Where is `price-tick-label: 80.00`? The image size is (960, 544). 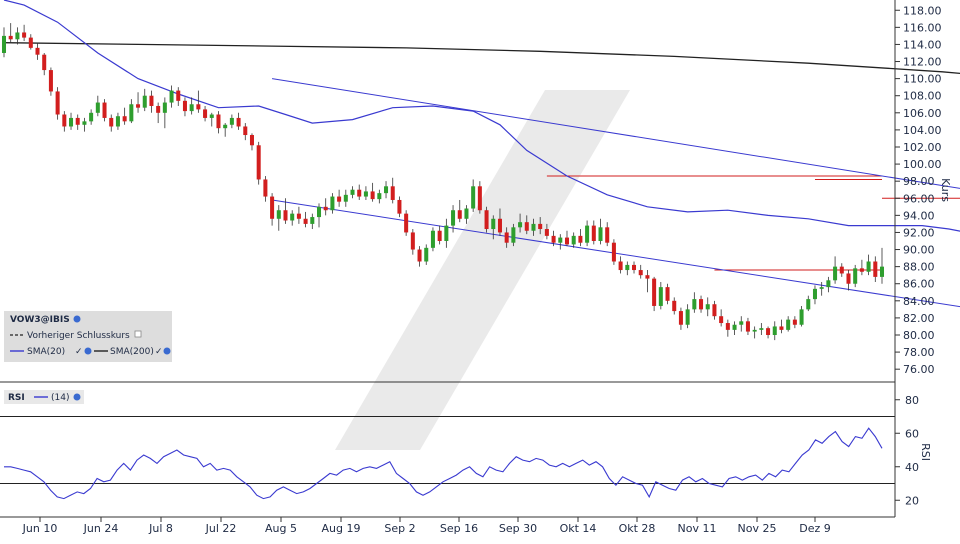 price-tick-label: 80.00 is located at coordinates (919, 335).